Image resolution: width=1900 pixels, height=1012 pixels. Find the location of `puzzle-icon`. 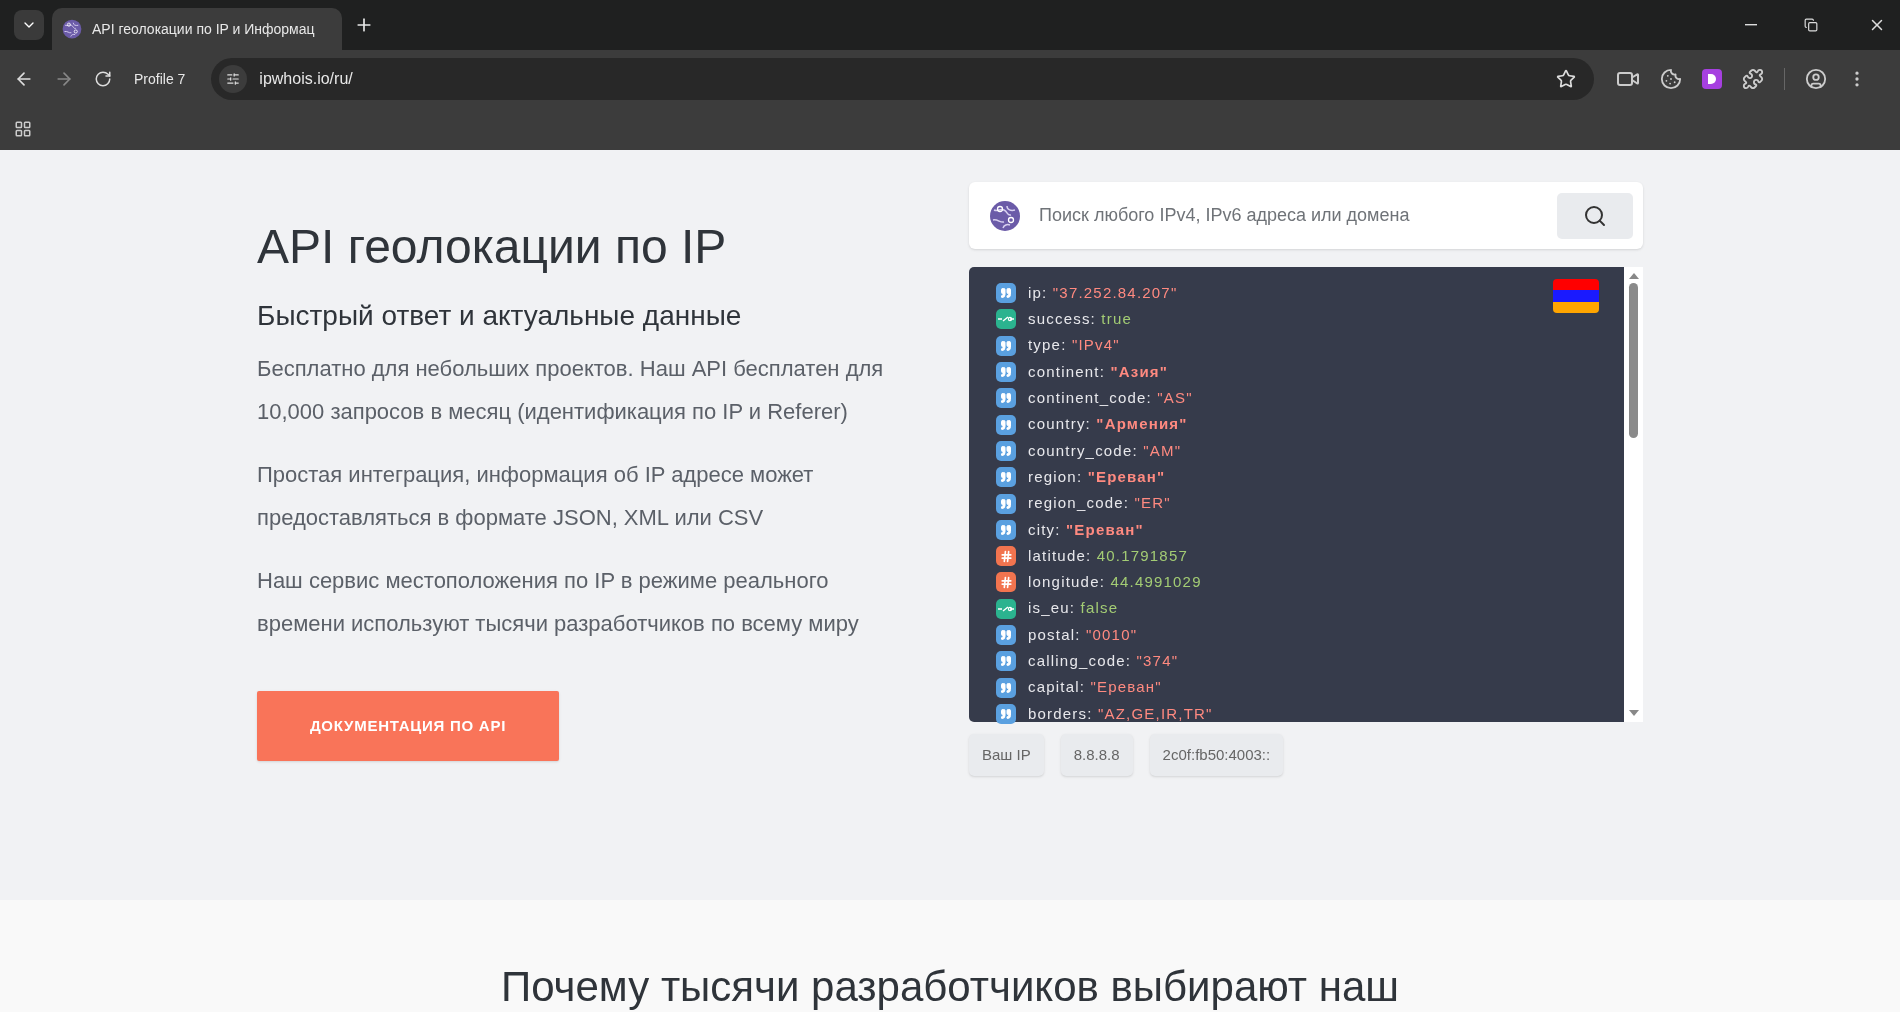

puzzle-icon is located at coordinates (1753, 79).